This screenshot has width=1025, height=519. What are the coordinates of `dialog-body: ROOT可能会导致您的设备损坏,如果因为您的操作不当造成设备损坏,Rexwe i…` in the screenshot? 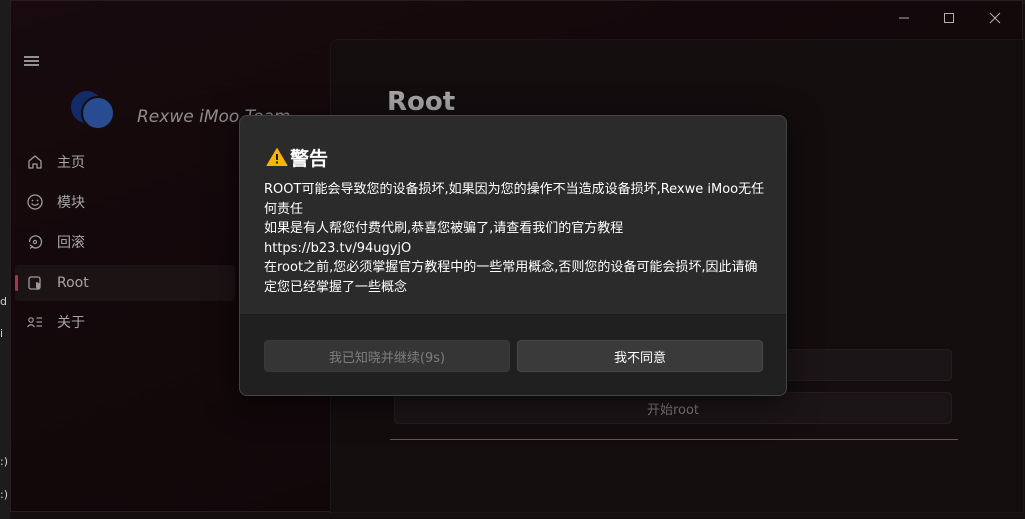 It's located at (516, 238).